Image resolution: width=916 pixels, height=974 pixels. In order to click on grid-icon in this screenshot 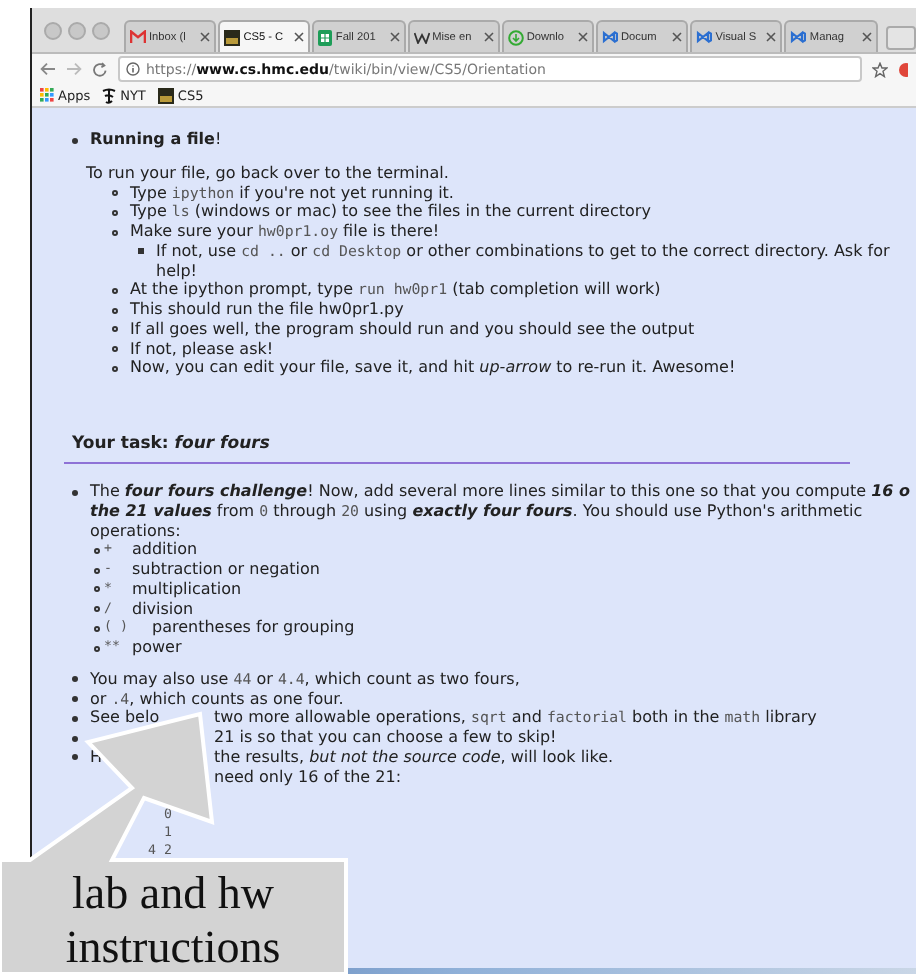, I will do `click(47, 95)`.